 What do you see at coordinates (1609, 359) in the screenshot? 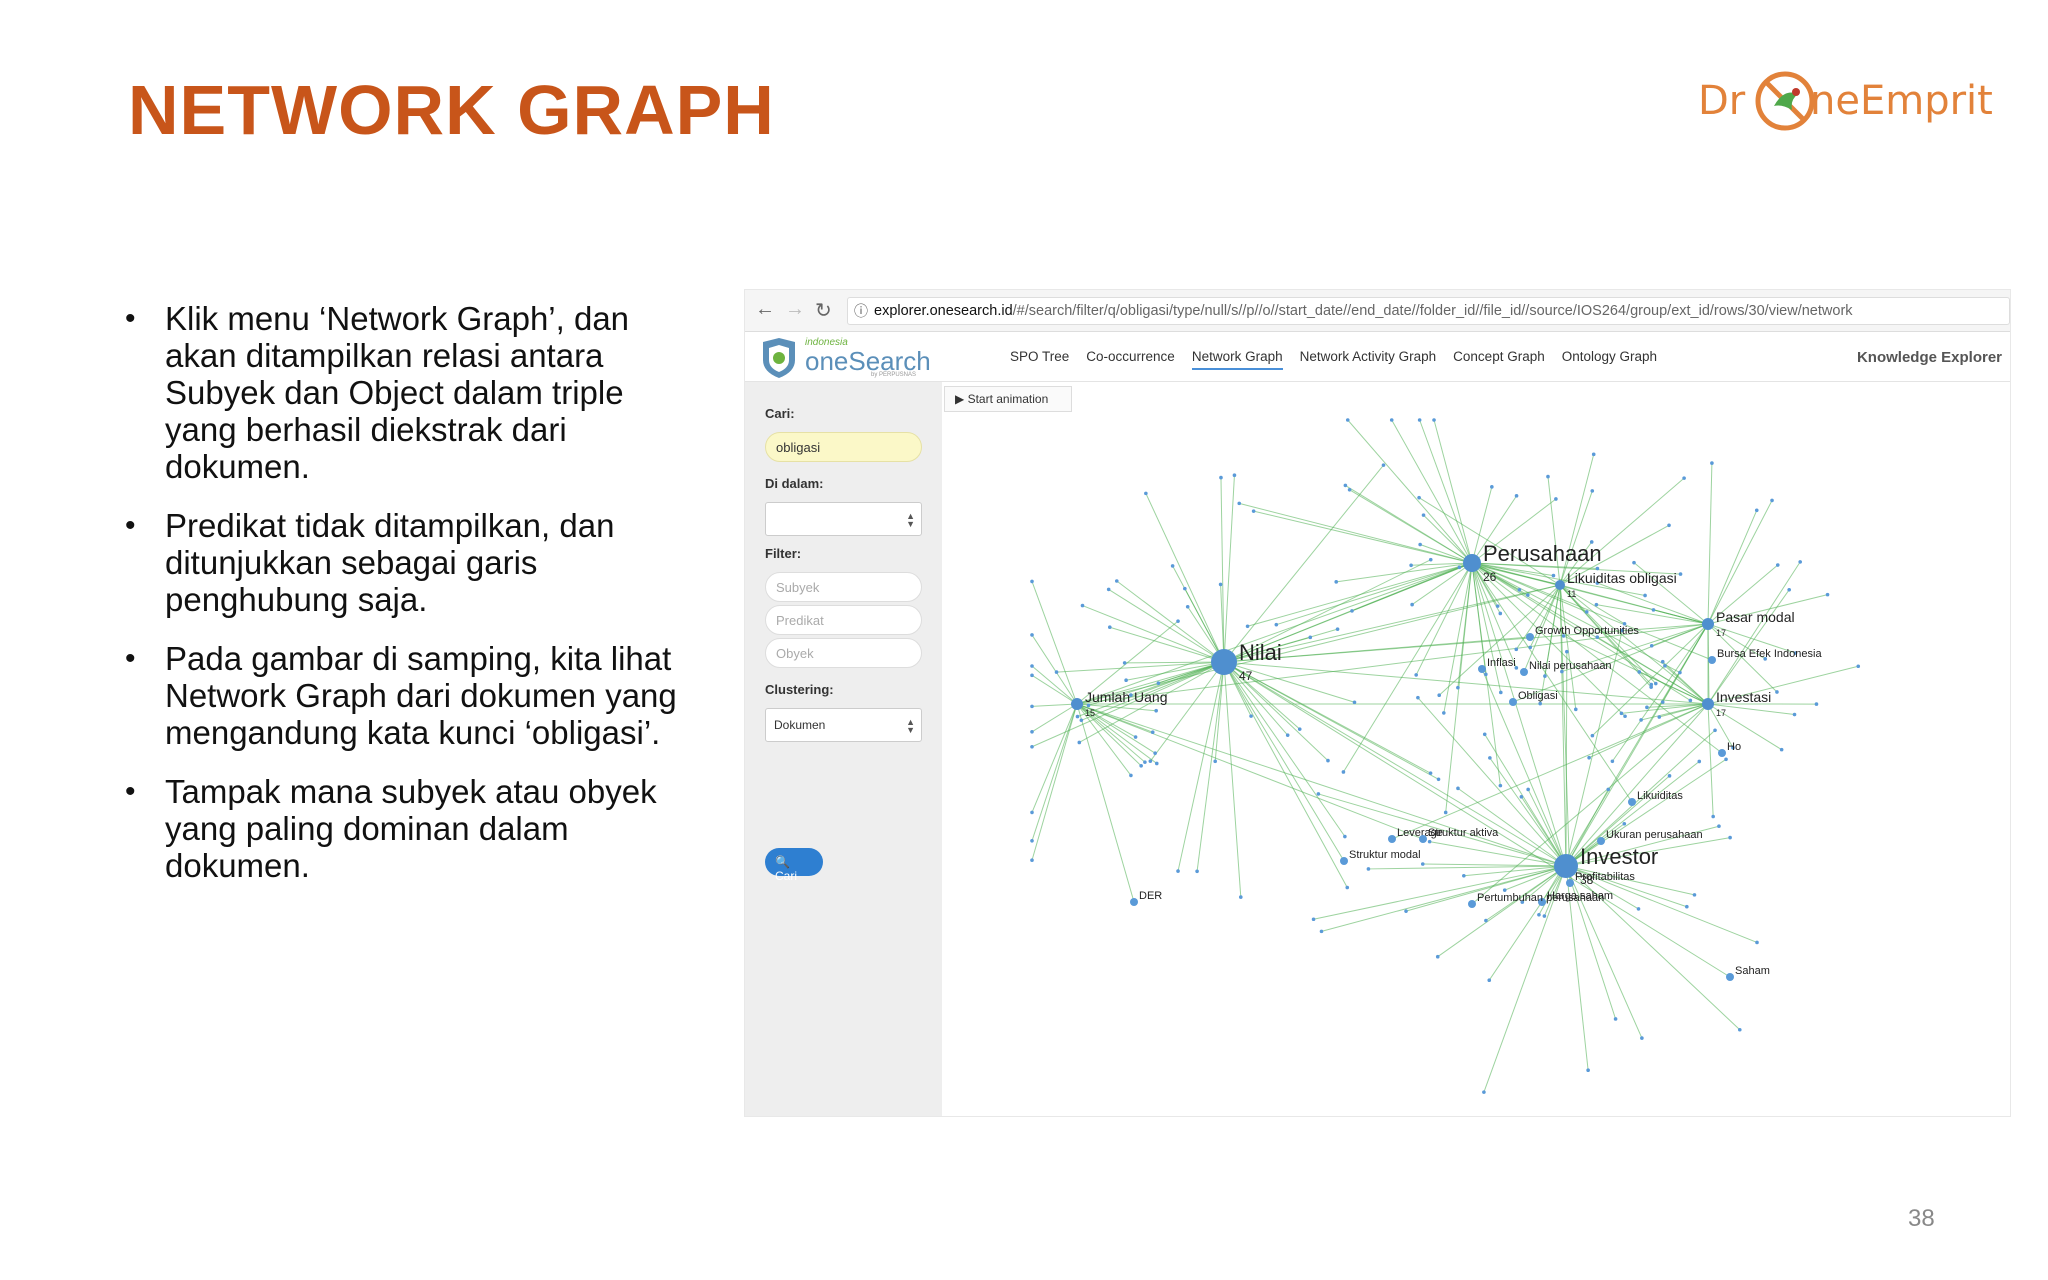
I see `menu-ontology-graph: Ontology Graph` at bounding box center [1609, 359].